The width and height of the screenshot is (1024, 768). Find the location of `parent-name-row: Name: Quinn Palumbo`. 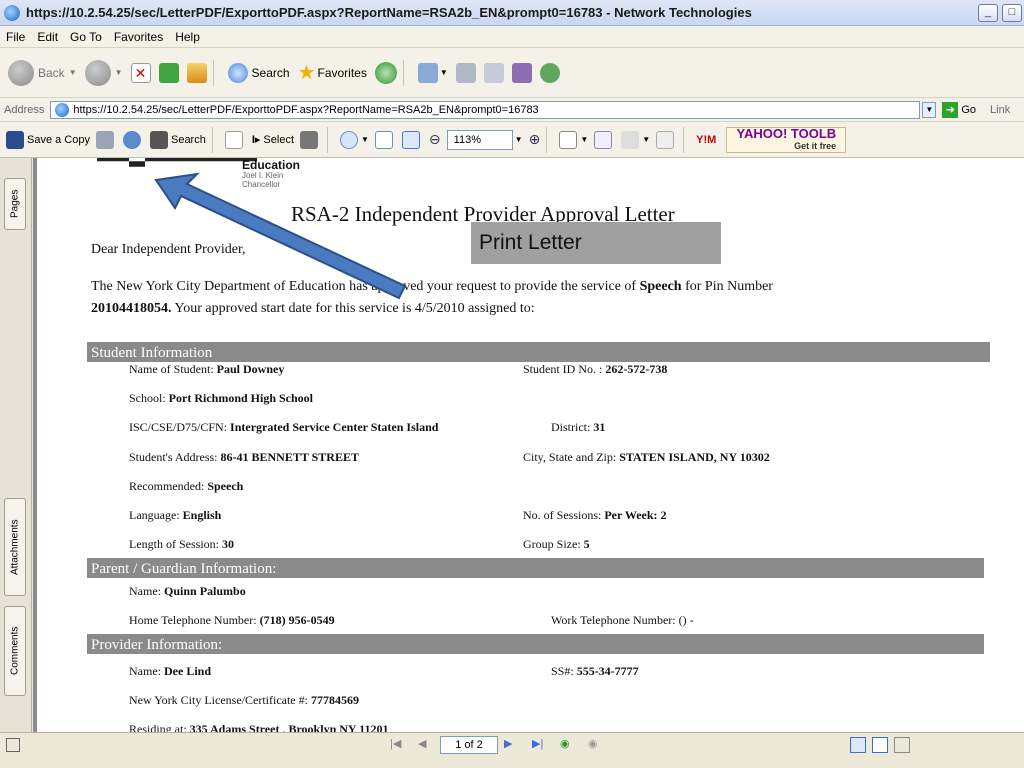

parent-name-row: Name: Quinn Palumbo is located at coordinates (187, 591).